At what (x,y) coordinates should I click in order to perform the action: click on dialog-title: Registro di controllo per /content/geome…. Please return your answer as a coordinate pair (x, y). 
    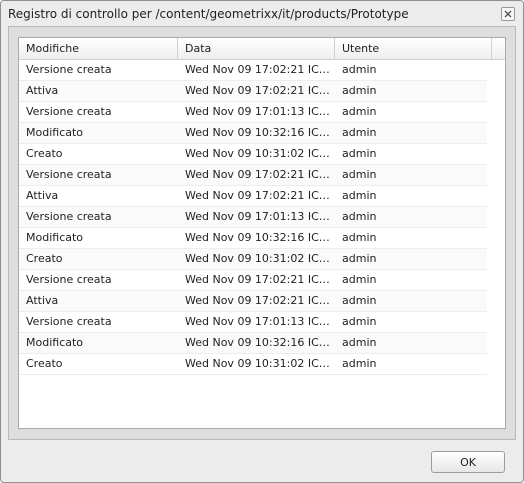
    Looking at the image, I should click on (208, 14).